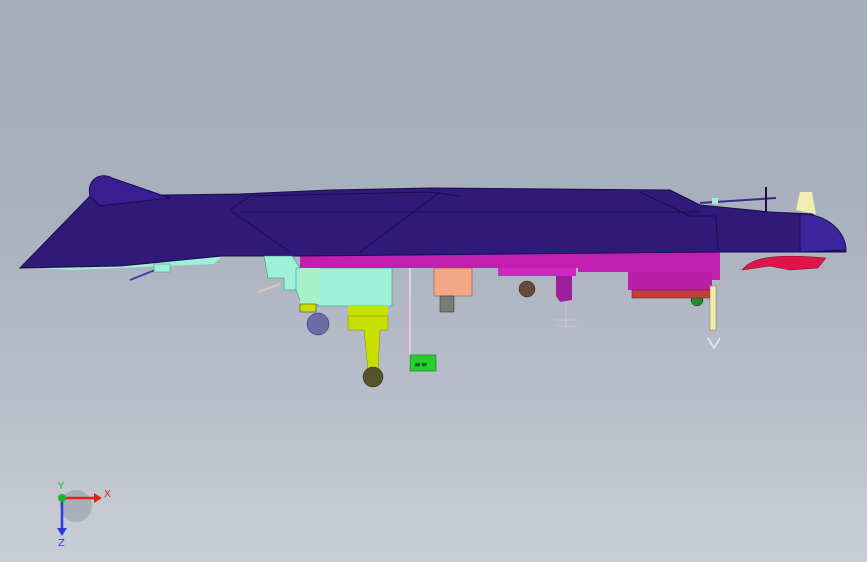 The width and height of the screenshot is (867, 562). Describe the element at coordinates (714, 343) in the screenshot. I see `rear-v-marker` at that location.